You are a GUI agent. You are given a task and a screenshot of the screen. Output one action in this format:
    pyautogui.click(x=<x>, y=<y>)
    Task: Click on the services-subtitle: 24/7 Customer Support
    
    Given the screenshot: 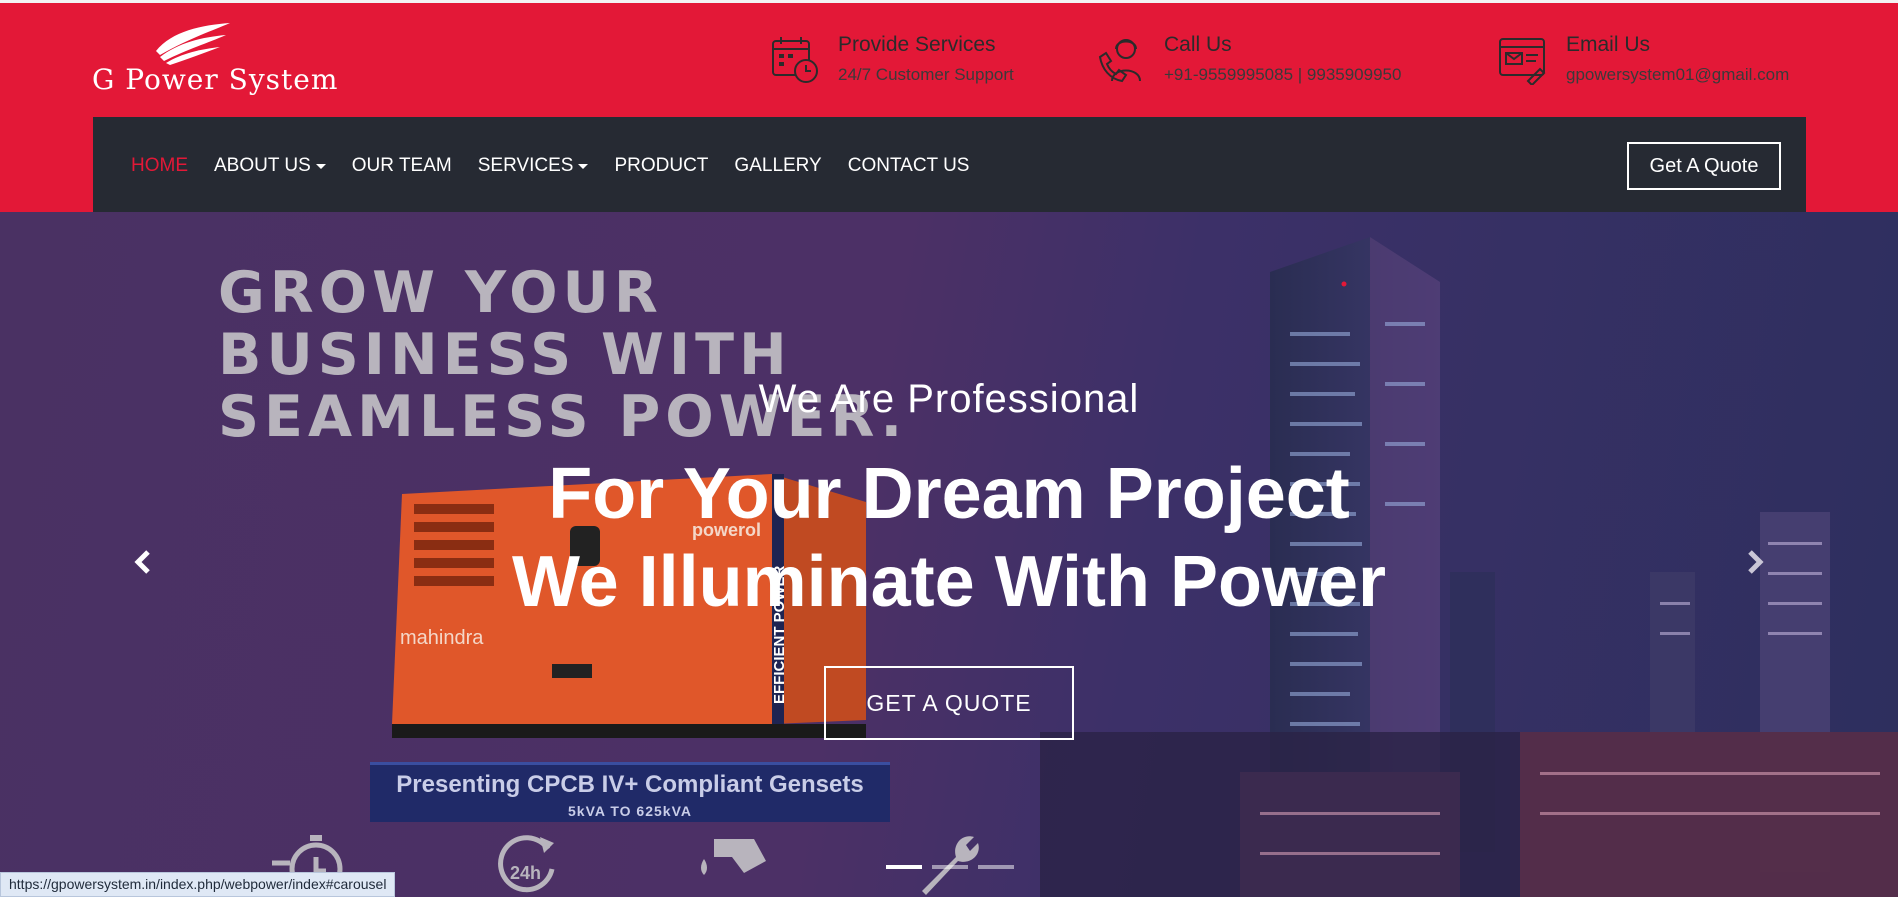 What is the action you would take?
    pyautogui.click(x=926, y=74)
    